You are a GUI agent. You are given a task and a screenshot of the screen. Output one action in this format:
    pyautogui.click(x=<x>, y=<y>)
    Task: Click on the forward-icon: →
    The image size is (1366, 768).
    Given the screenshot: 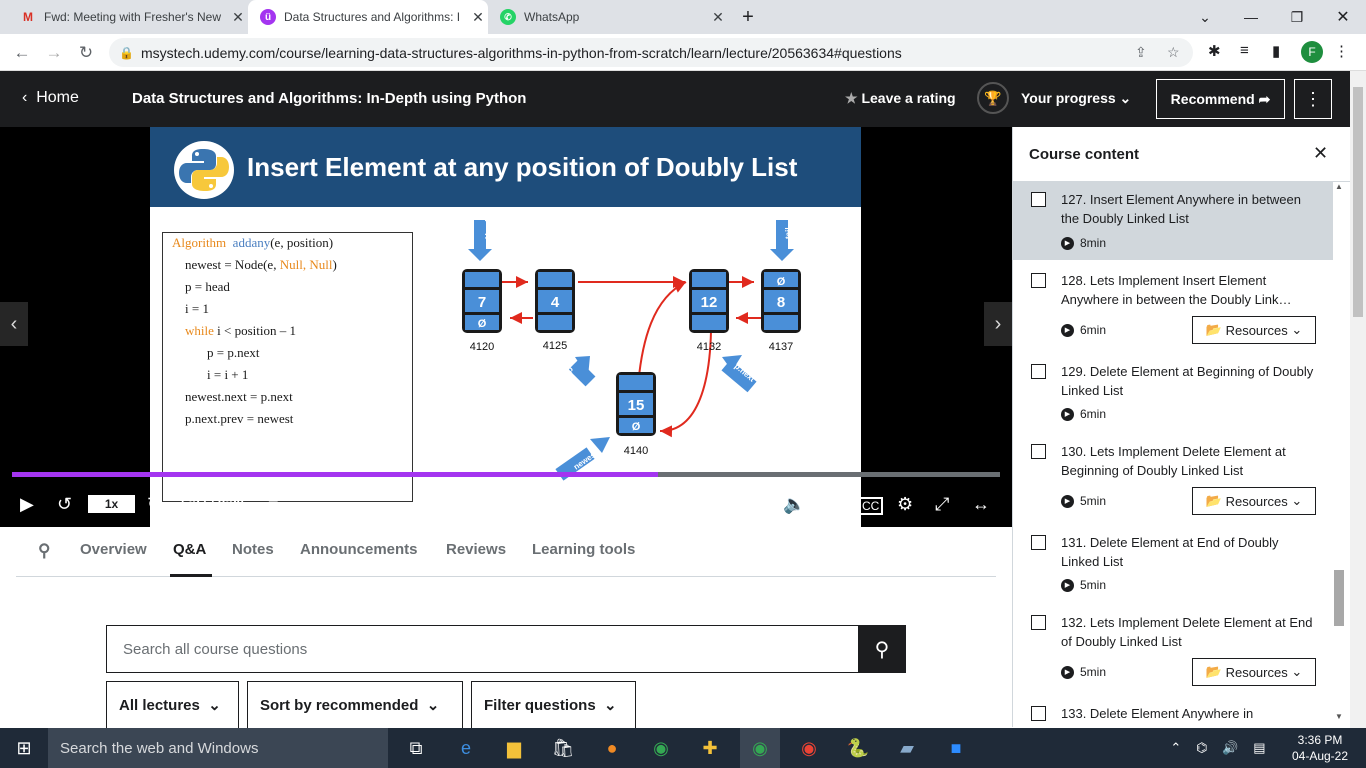 What is the action you would take?
    pyautogui.click(x=54, y=52)
    